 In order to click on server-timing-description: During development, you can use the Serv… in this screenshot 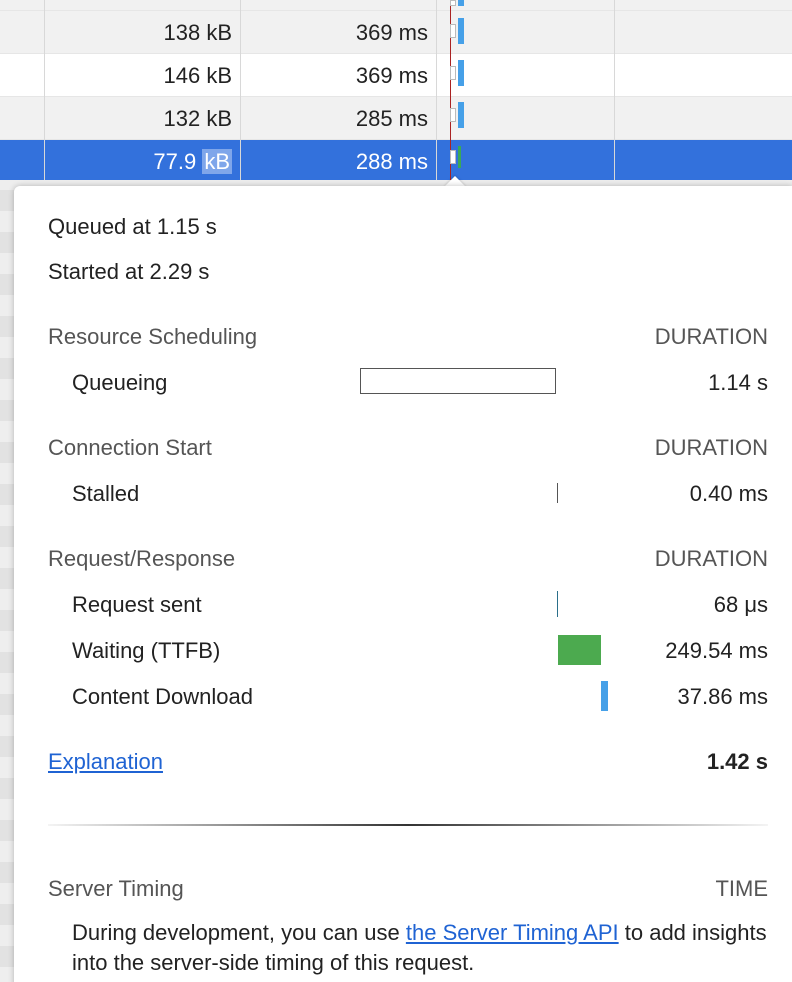, I will do `click(422, 948)`.